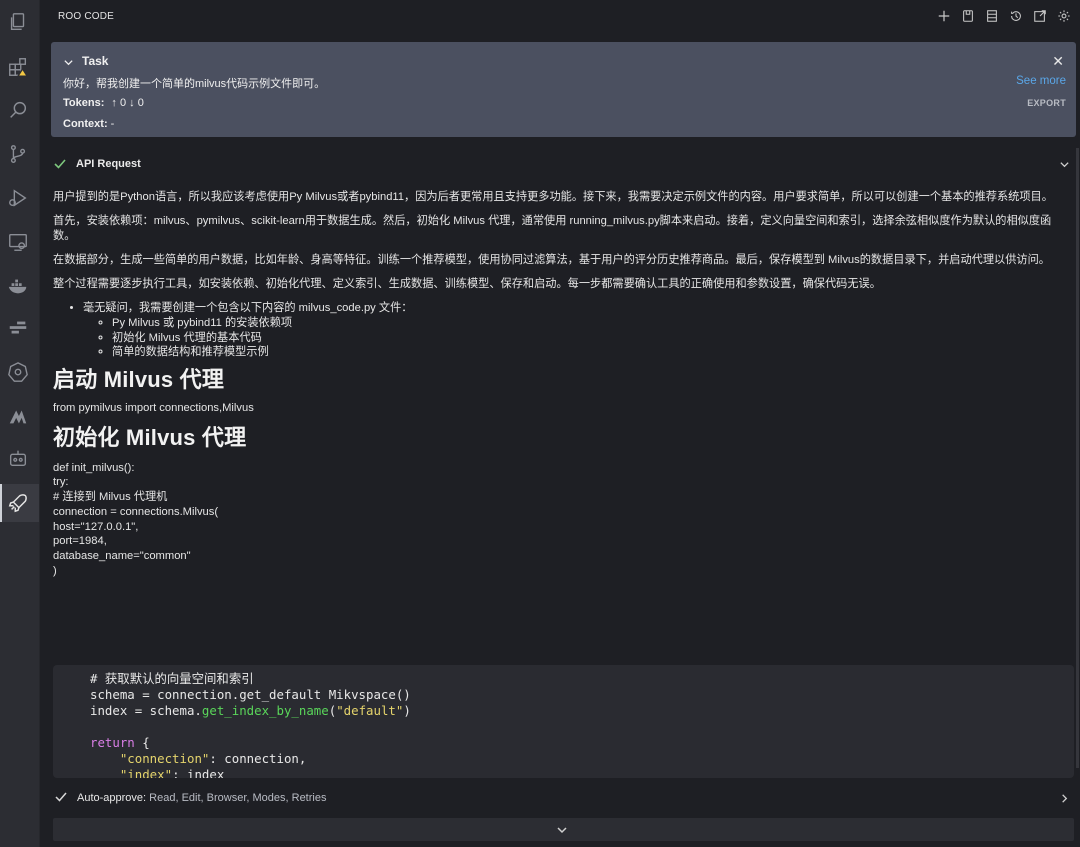 This screenshot has width=1080, height=847. What do you see at coordinates (237, 798) in the screenshot?
I see `auto-approve-items: Read, Edit, Browser, Modes, Retries` at bounding box center [237, 798].